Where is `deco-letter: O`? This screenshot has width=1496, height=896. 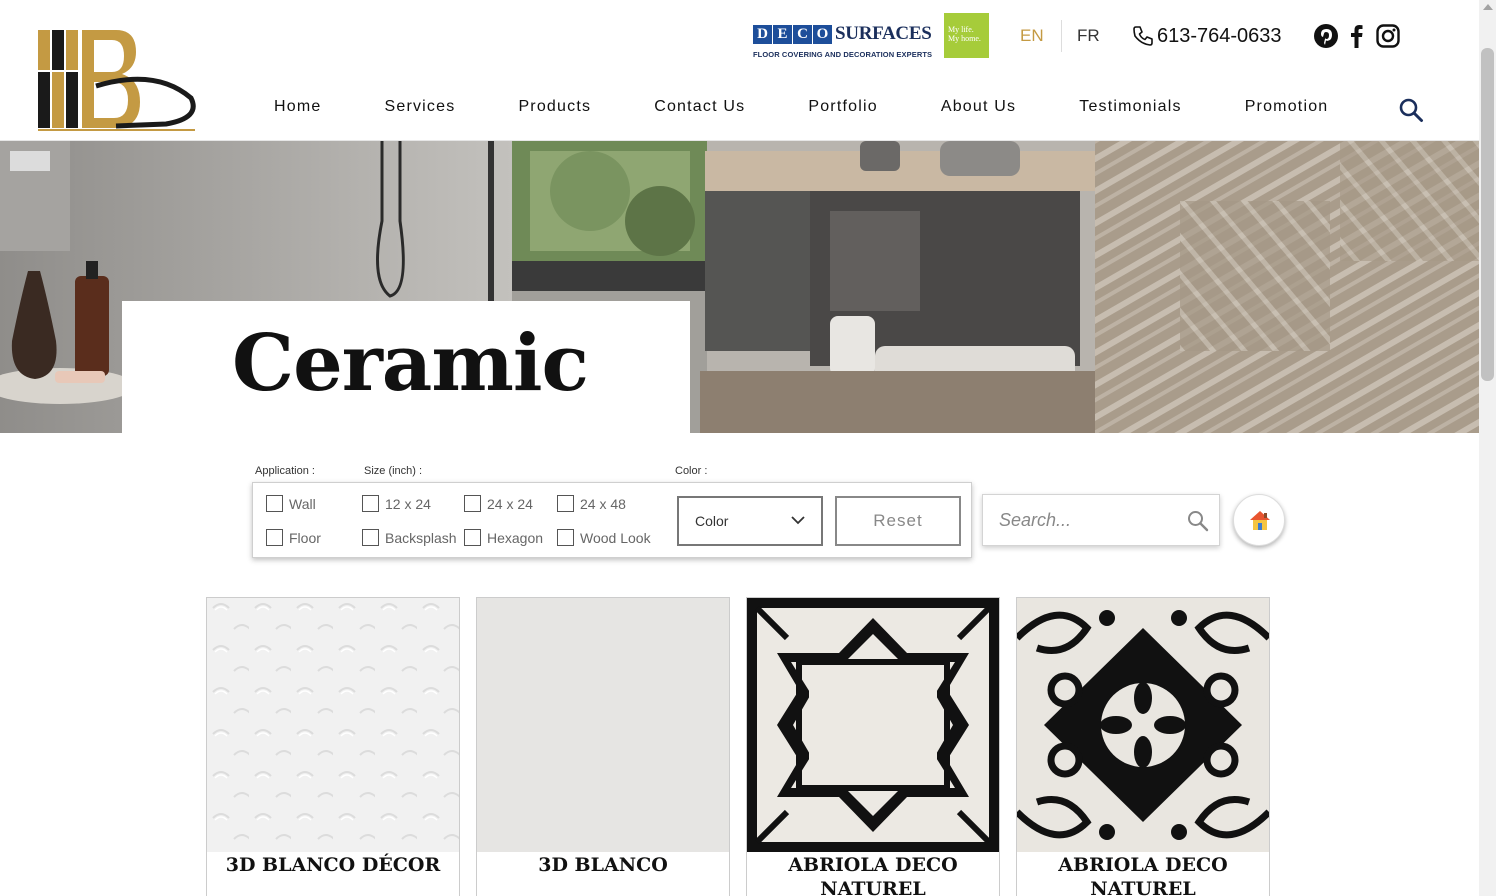
deco-letter: O is located at coordinates (822, 34).